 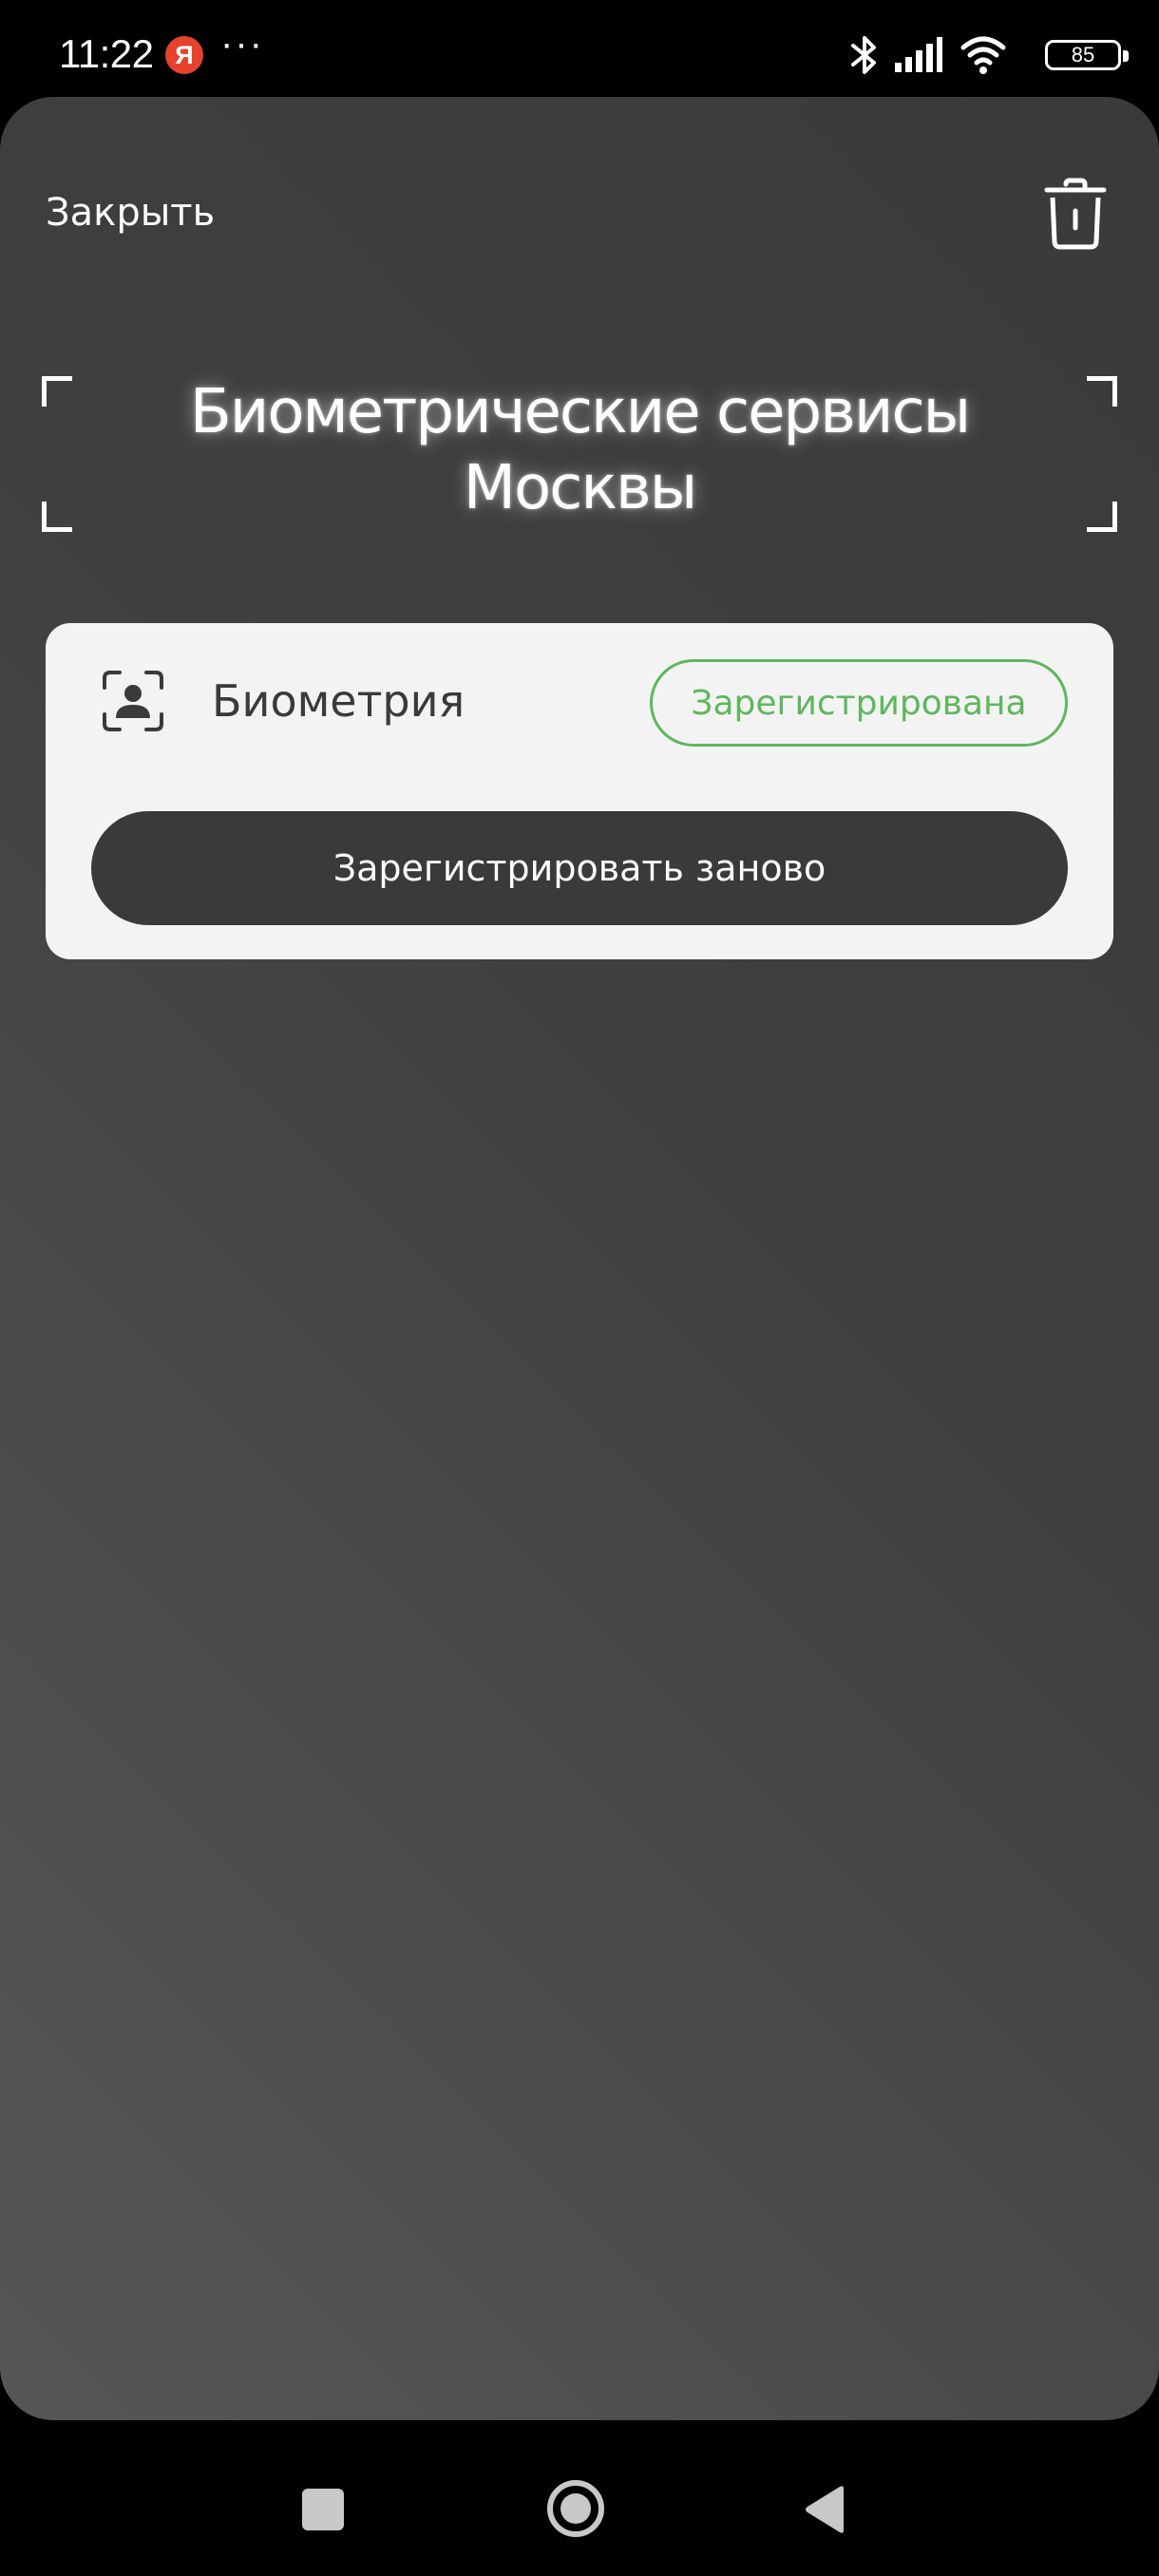 What do you see at coordinates (323, 2509) in the screenshot?
I see `recents-icon` at bounding box center [323, 2509].